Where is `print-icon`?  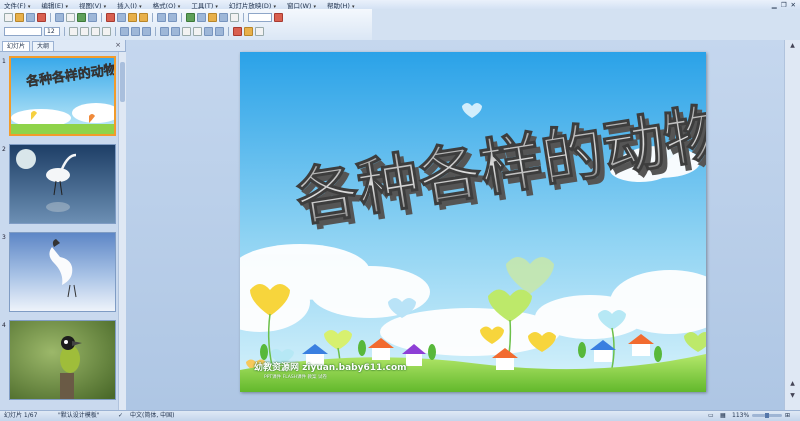
print-icon is located at coordinates (59, 17).